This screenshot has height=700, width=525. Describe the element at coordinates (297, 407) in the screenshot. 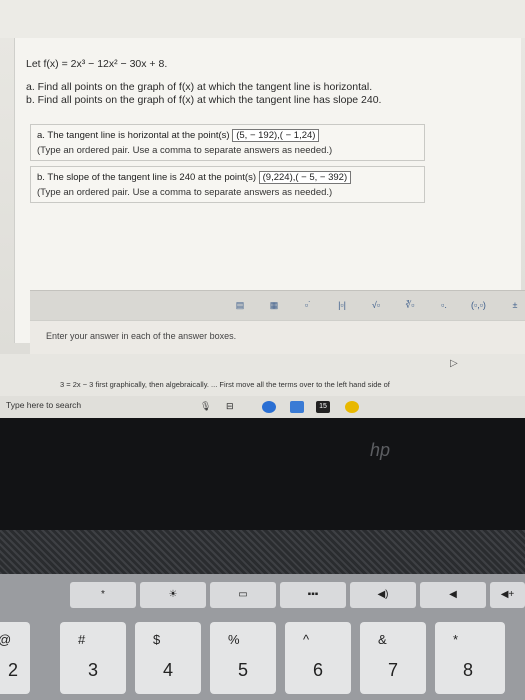

I see `file-explorer-icon` at that location.